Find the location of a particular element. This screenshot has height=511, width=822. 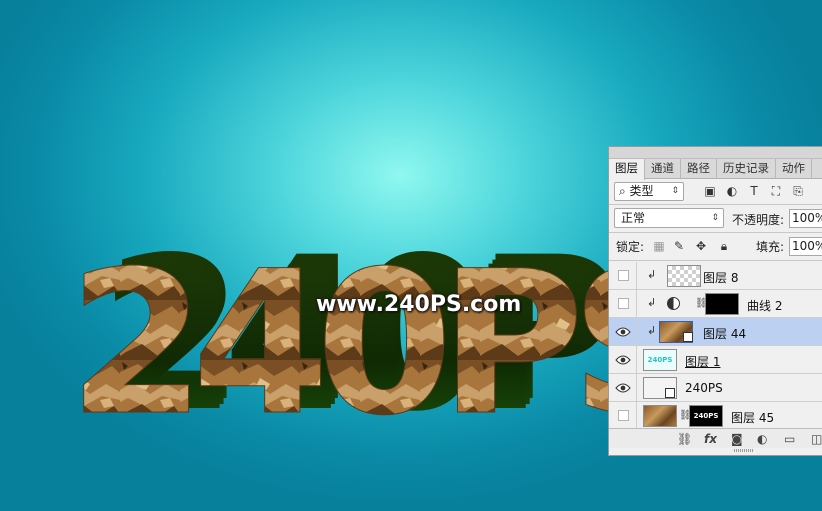

lock-transparent-icon: ▦ is located at coordinates (659, 246).